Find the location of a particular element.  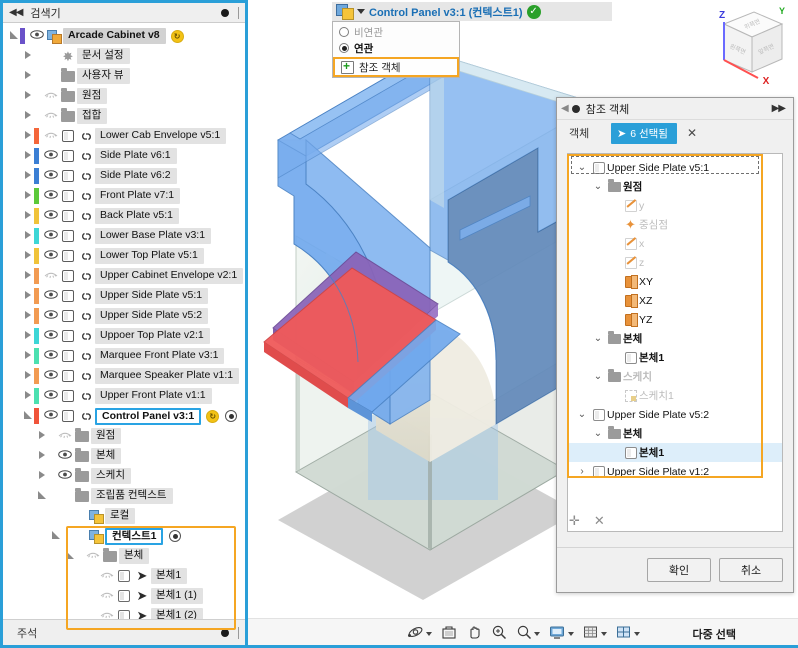

tree-row: 원점 is located at coordinates (124, 96).